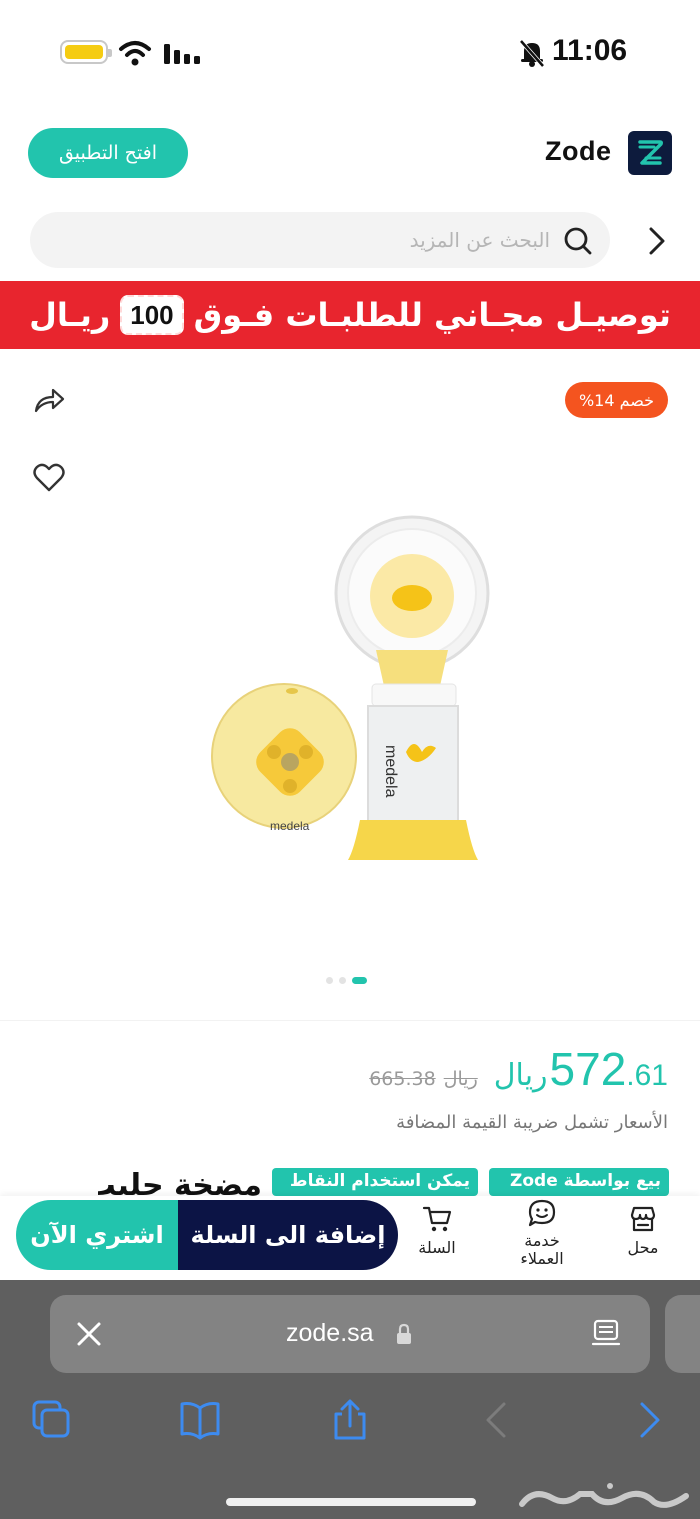  Describe the element at coordinates (86, 52) in the screenshot. I see `battery-icon` at that location.